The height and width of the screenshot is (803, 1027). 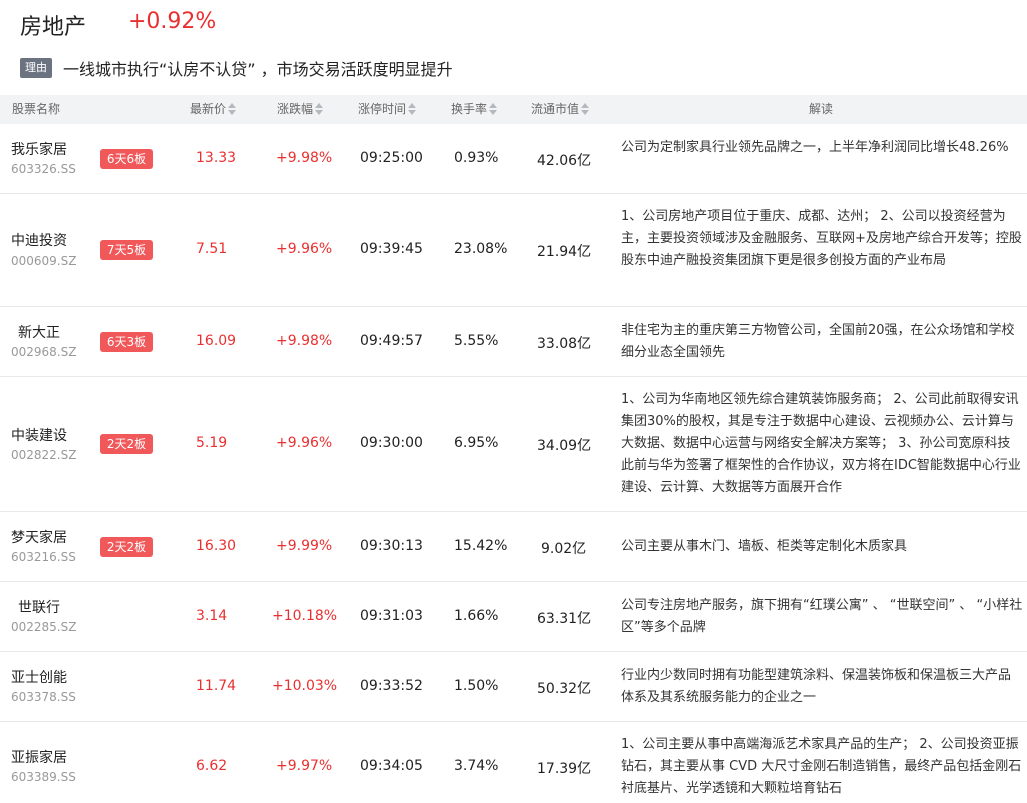 What do you see at coordinates (555, 109) in the screenshot?
I see `column-float-cap-label: 流通市值` at bounding box center [555, 109].